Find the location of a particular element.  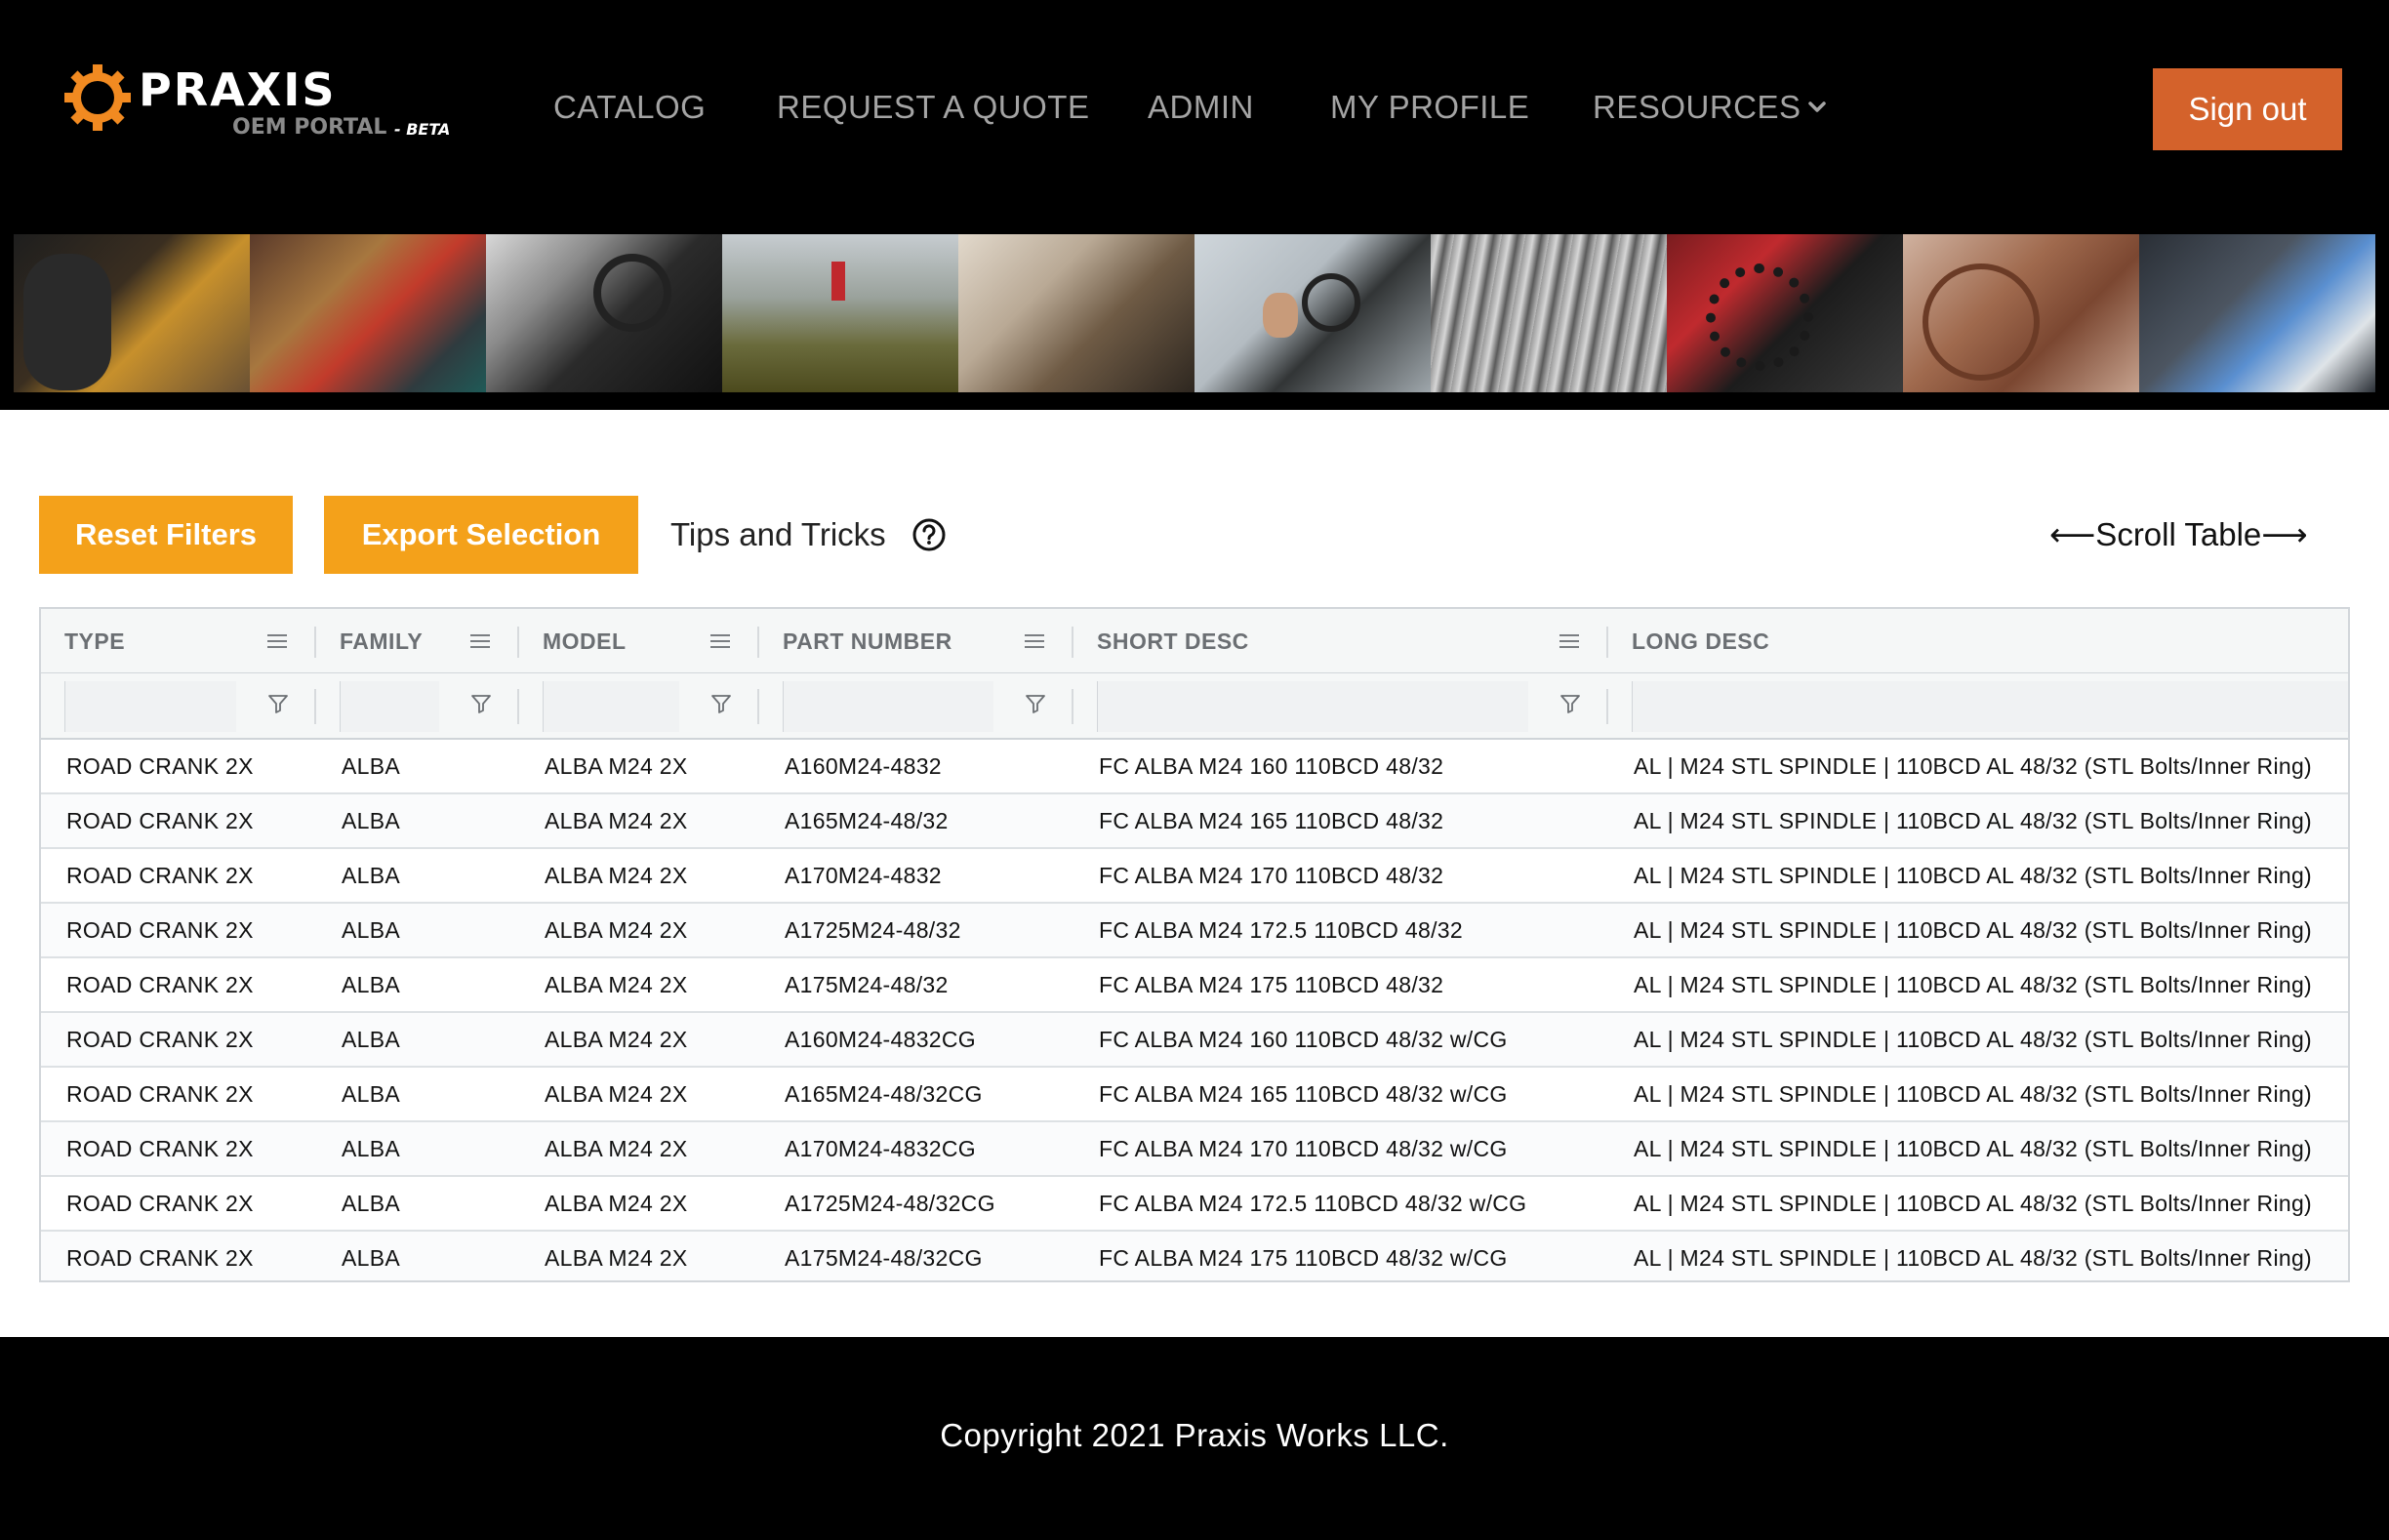

column-header-long-desc: LONG DESC is located at coordinates (1700, 641).